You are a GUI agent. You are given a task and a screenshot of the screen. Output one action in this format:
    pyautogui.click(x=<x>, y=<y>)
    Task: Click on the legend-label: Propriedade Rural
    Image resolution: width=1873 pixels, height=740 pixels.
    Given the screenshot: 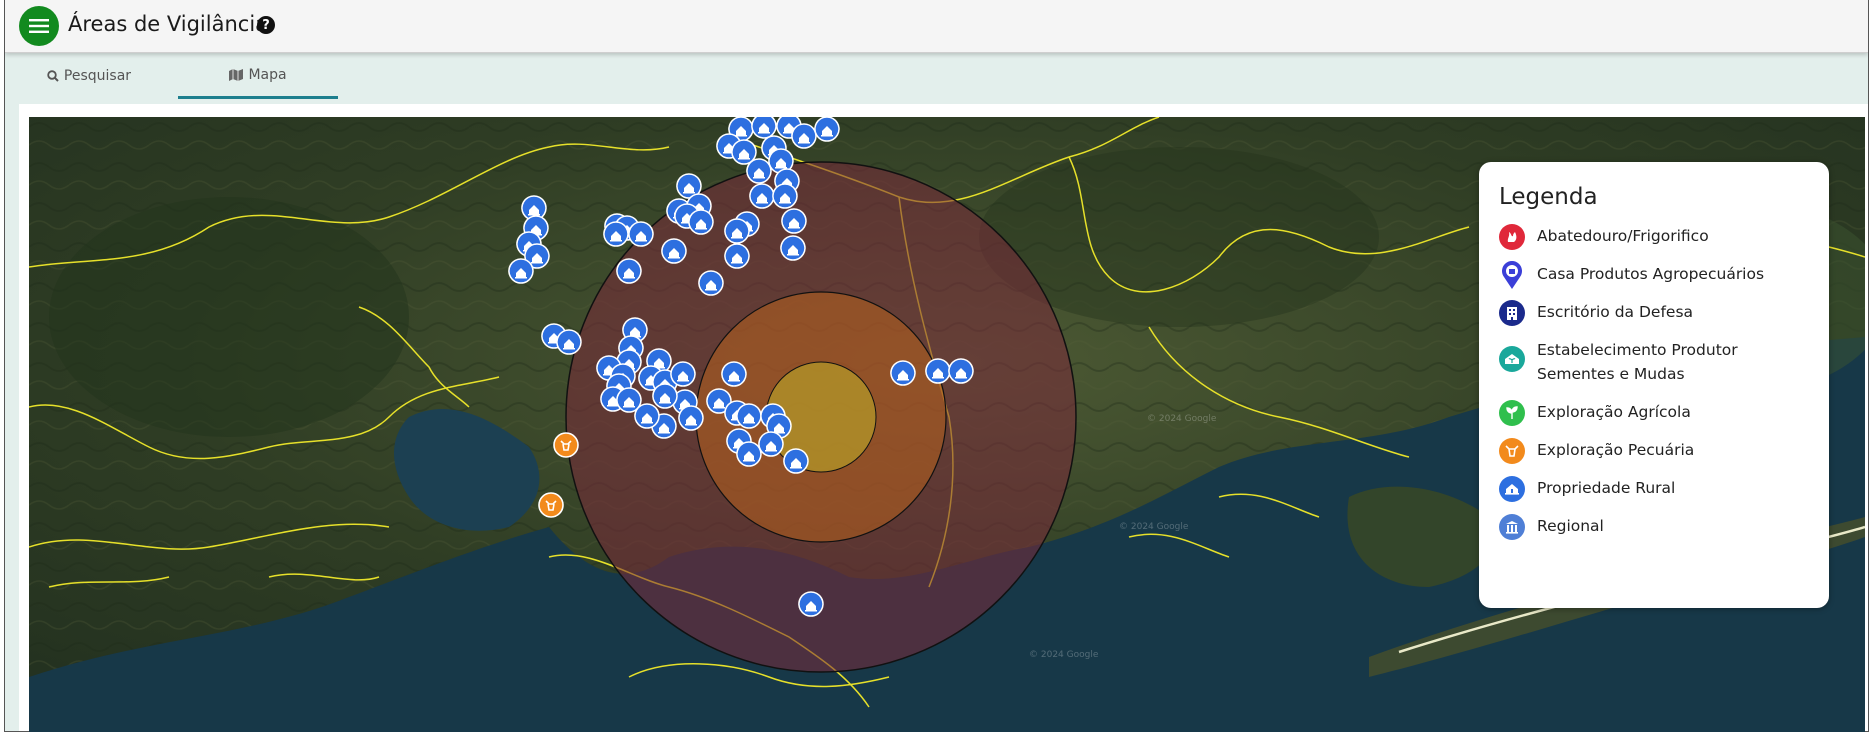 What is the action you would take?
    pyautogui.click(x=1606, y=488)
    